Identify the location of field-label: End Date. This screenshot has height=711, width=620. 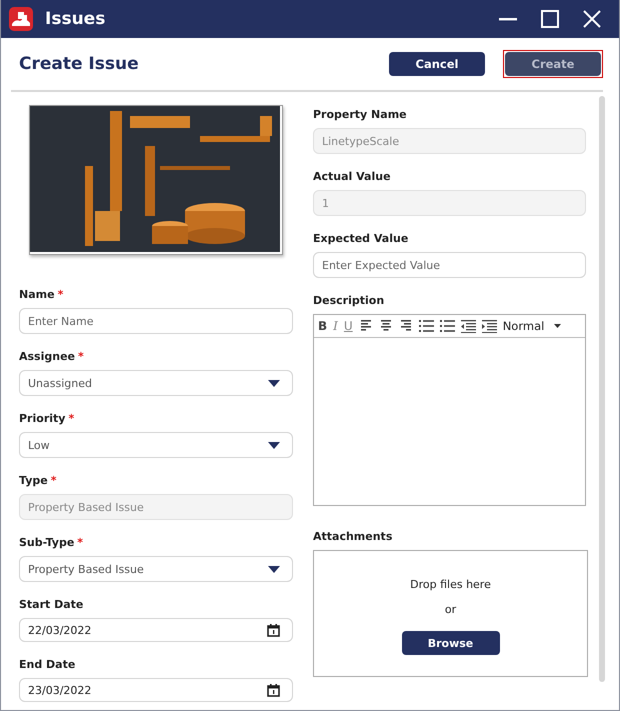
(47, 665).